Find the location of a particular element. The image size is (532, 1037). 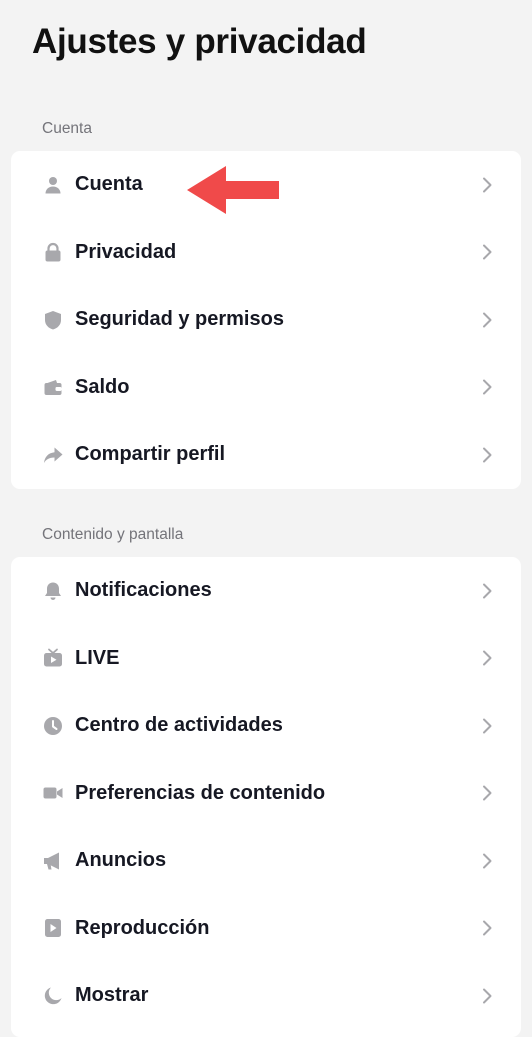

section-label-cuenta: Cuenta is located at coordinates (67, 128).